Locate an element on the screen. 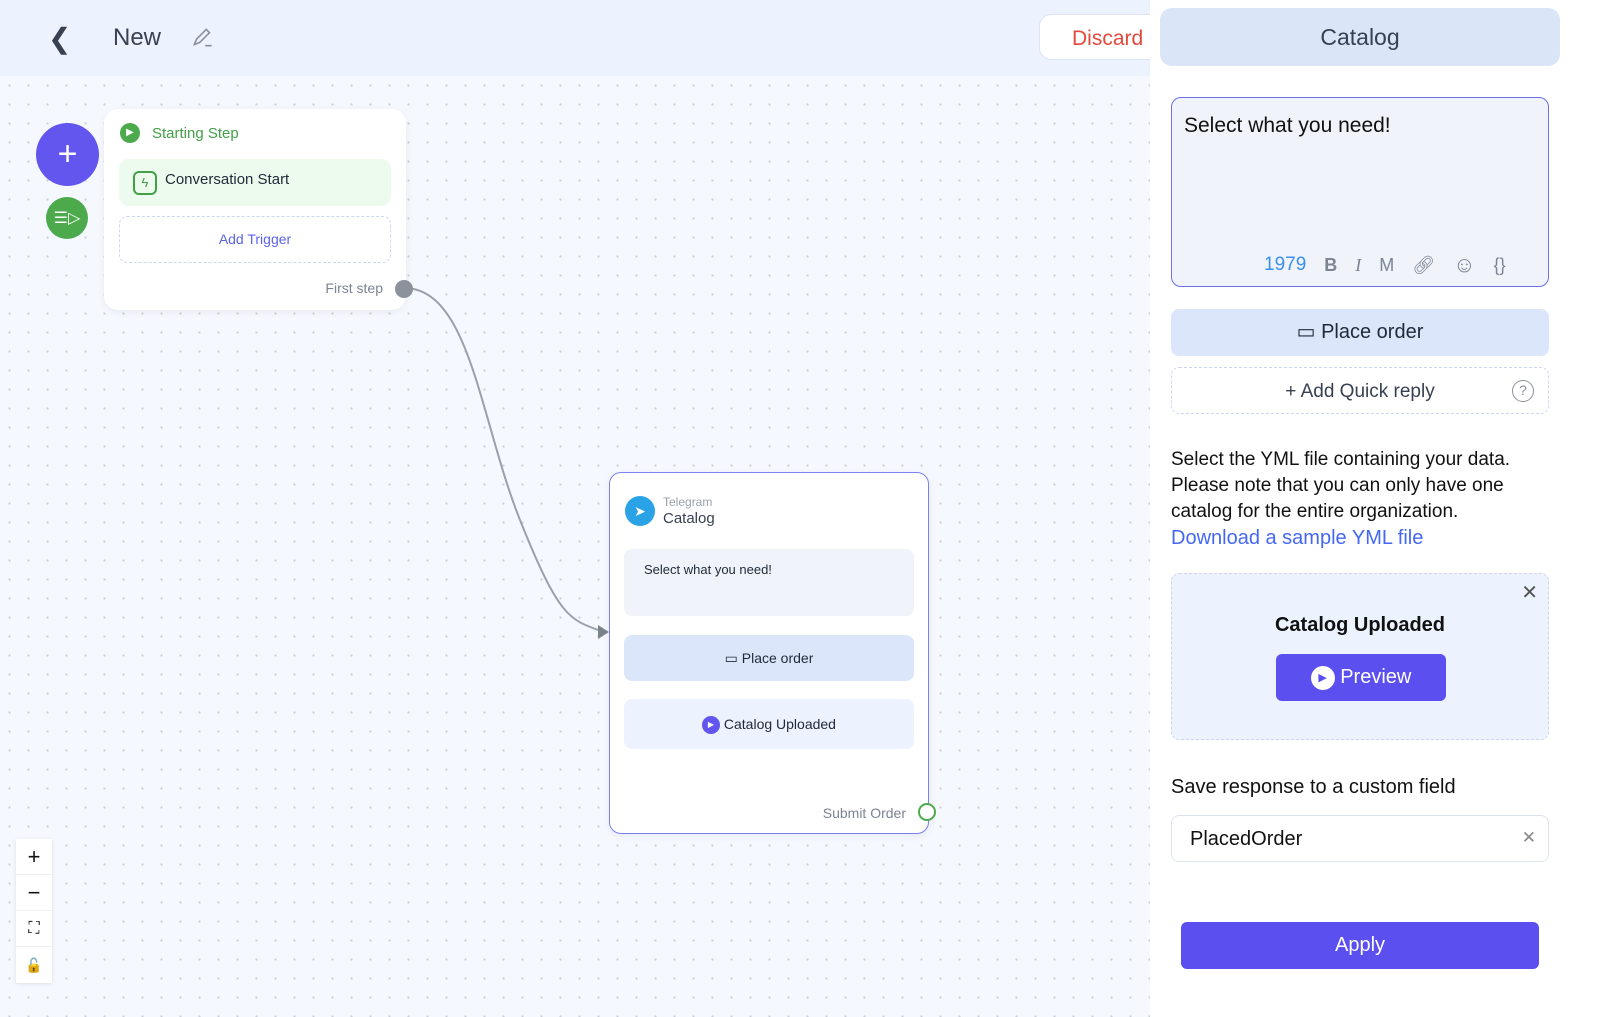 The height and width of the screenshot is (1017, 1600). telegram-icon: ➤ is located at coordinates (640, 511).